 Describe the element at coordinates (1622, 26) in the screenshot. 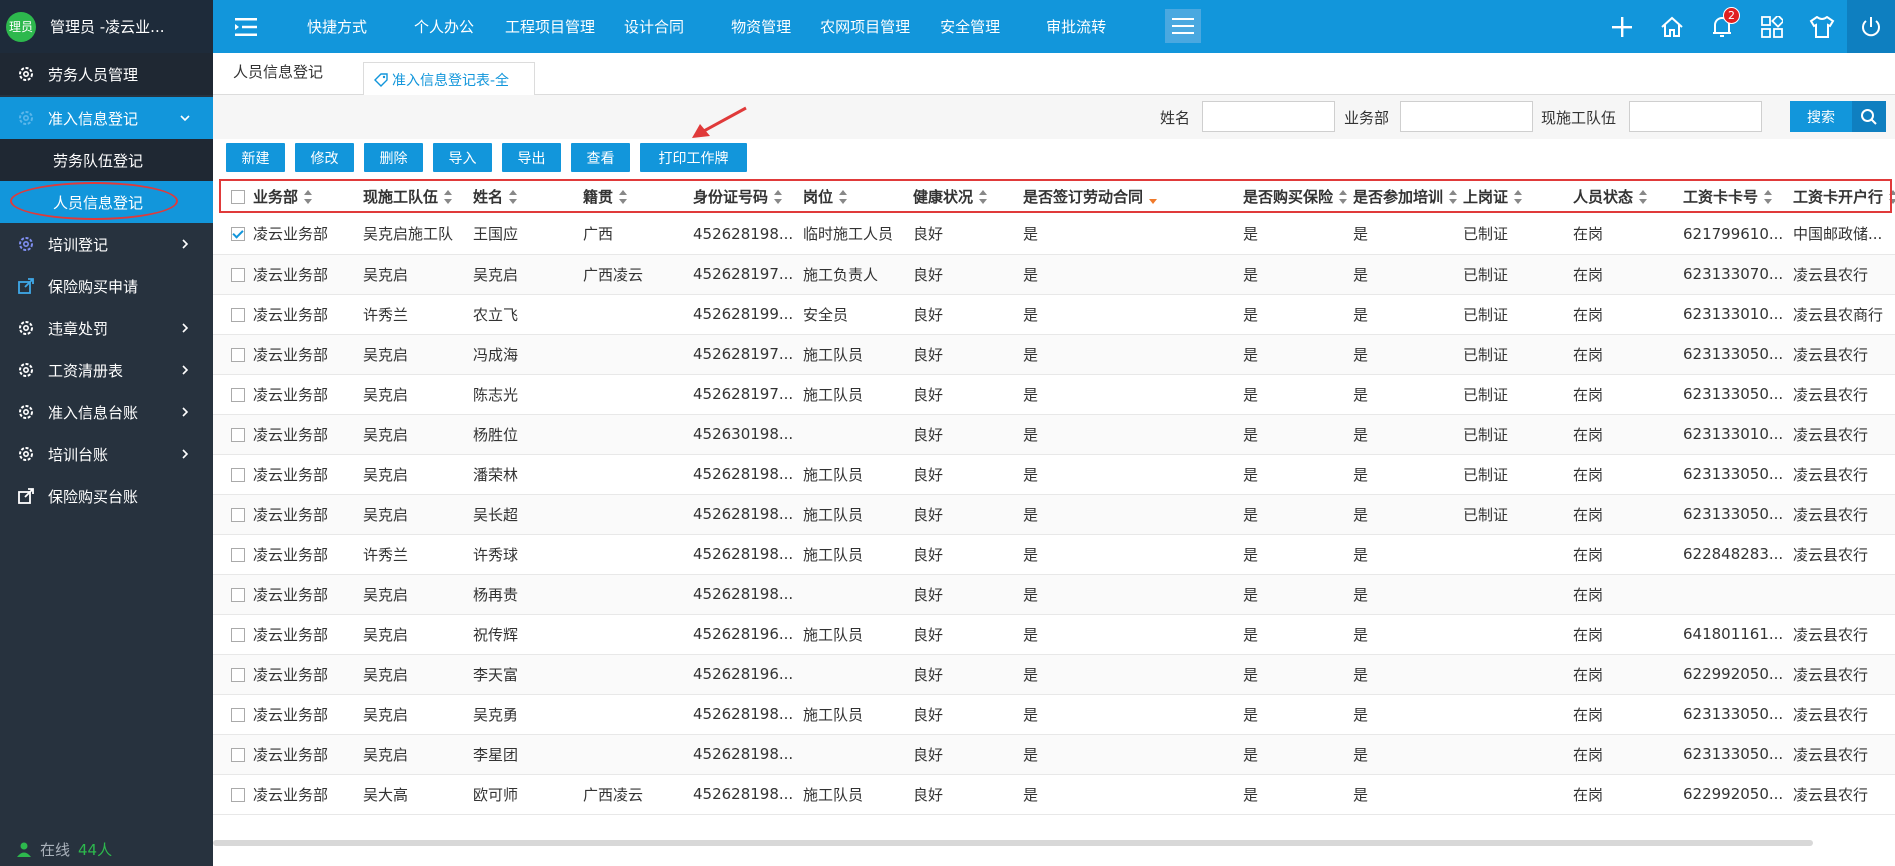

I see `add-button` at that location.